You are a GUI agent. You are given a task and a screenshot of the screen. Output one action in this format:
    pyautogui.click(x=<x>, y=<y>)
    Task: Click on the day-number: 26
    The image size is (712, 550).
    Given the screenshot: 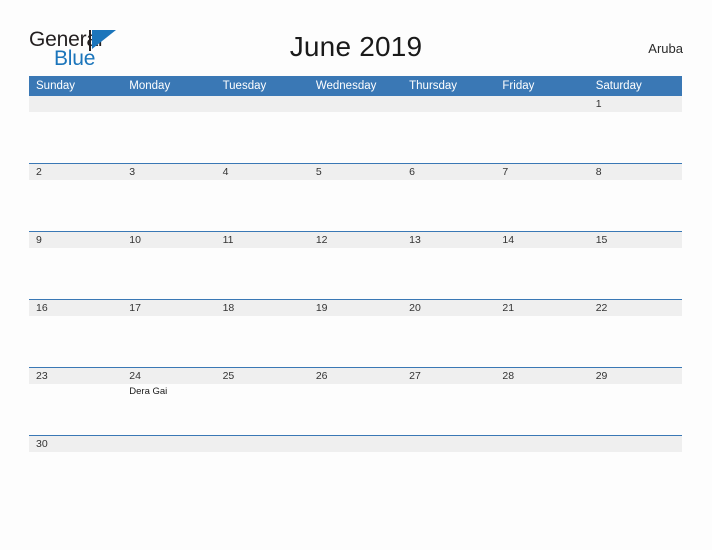 What is the action you would take?
    pyautogui.click(x=355, y=376)
    